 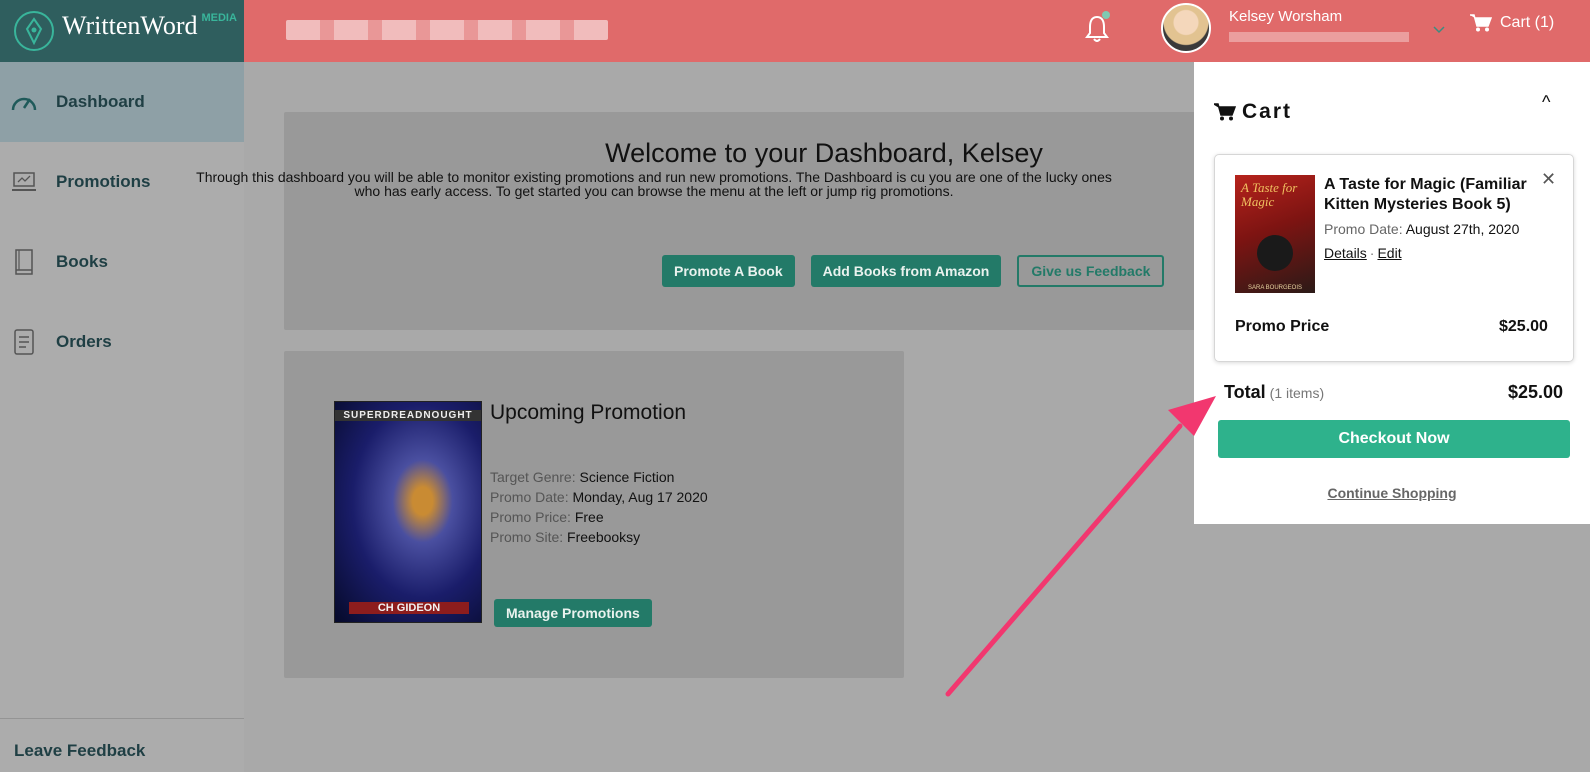 What do you see at coordinates (582, 477) in the screenshot?
I see `promo-field-genre: Target Genre: Science Fiction` at bounding box center [582, 477].